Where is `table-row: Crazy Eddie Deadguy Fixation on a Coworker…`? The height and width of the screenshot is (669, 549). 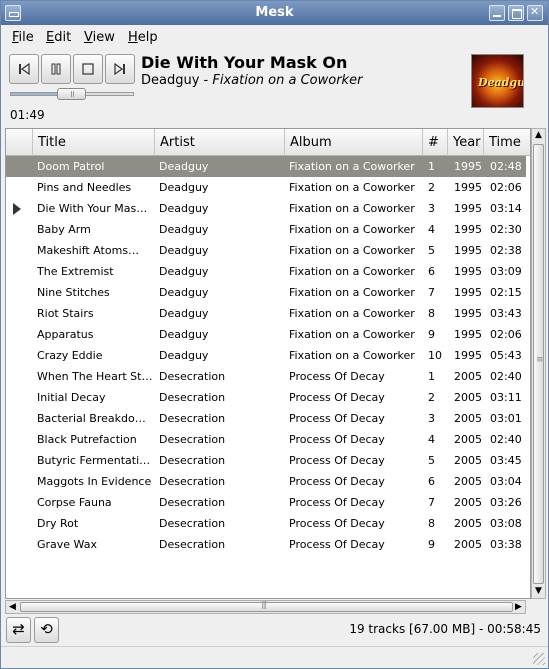
table-row: Crazy Eddie Deadguy Fixation on a Coworker… is located at coordinates (266, 355).